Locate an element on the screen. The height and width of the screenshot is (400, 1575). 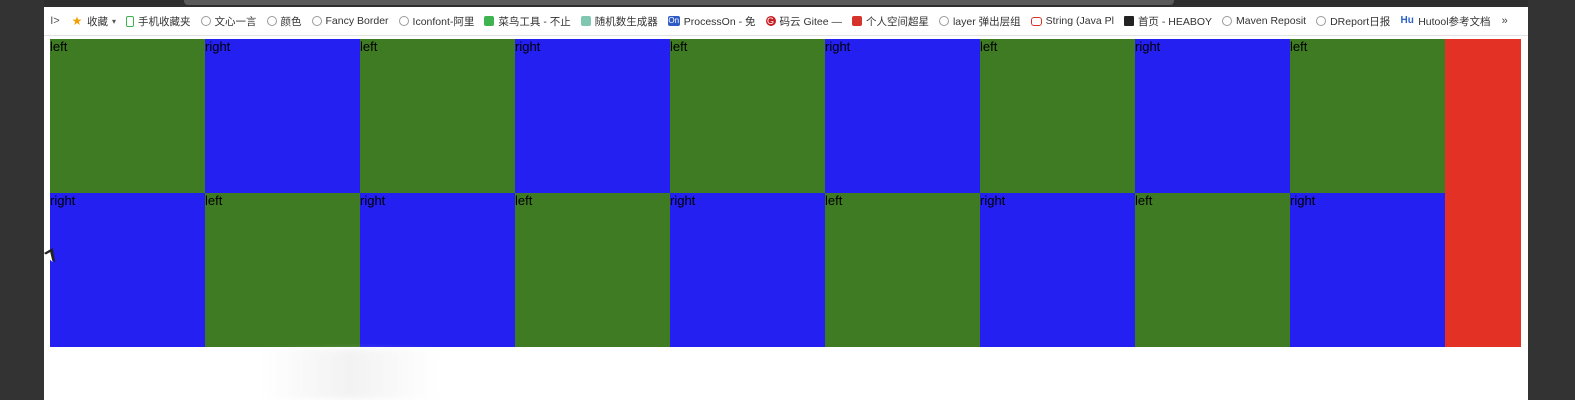
bookmark-label: 收藏 is located at coordinates (97, 21).